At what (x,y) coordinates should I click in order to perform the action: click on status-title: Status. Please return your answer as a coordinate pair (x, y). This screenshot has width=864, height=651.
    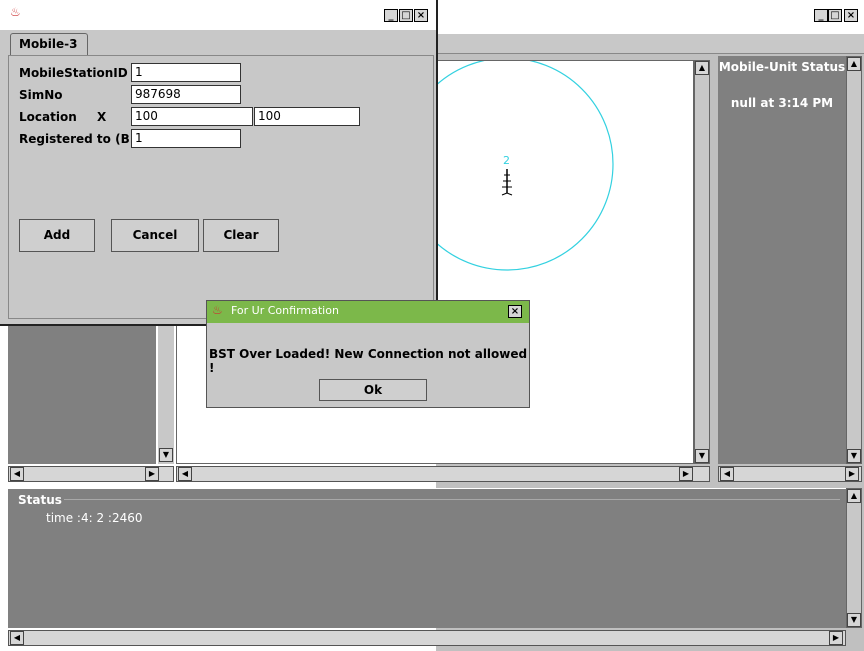
    Looking at the image, I should click on (40, 500).